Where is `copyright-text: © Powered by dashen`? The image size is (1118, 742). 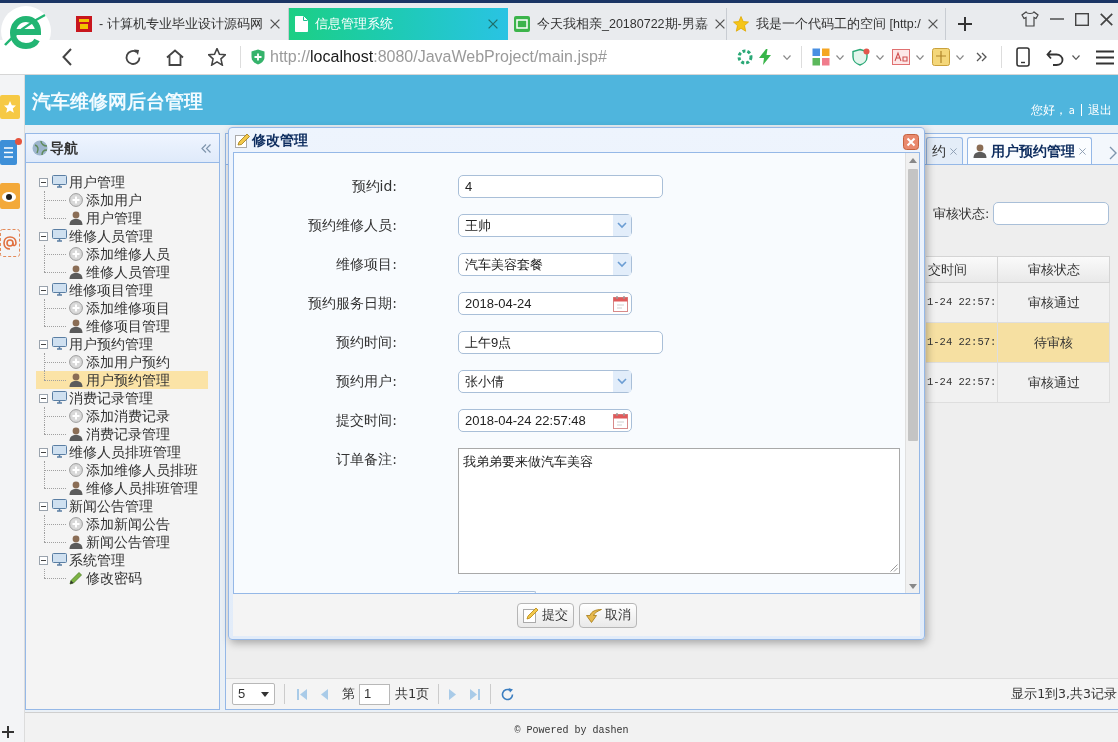
copyright-text: © Powered by dashen is located at coordinates (571, 731).